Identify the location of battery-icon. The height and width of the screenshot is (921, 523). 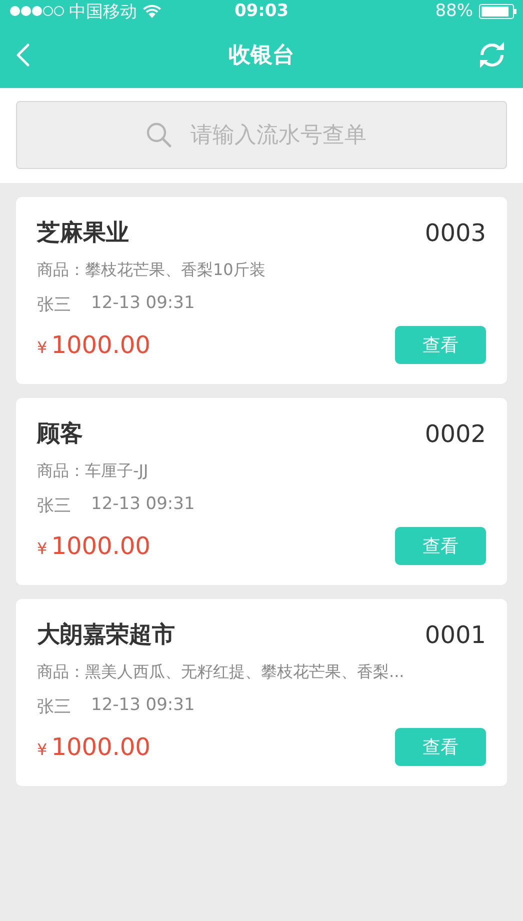
(498, 11).